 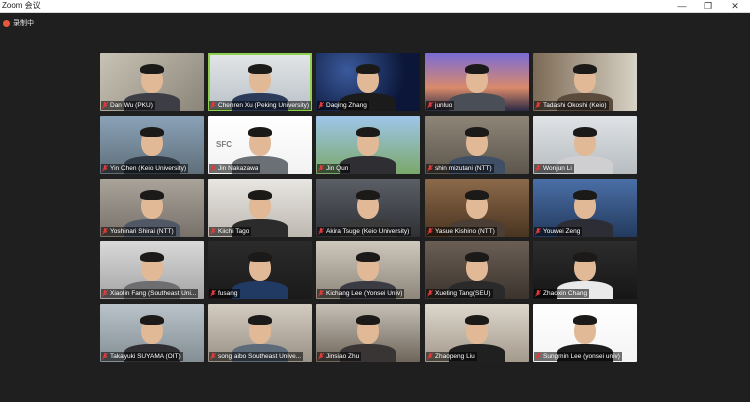 I want to click on participant-tile: Yin Chen (Keio University), so click(x=152, y=145).